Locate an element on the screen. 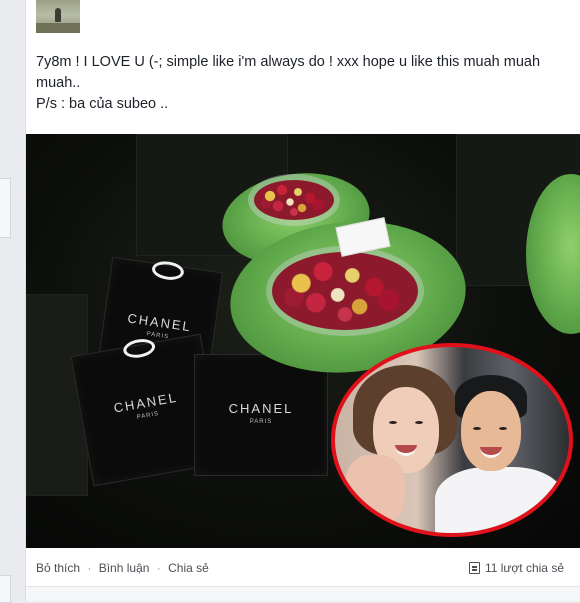  comment-link: Bình luận is located at coordinates (124, 568).